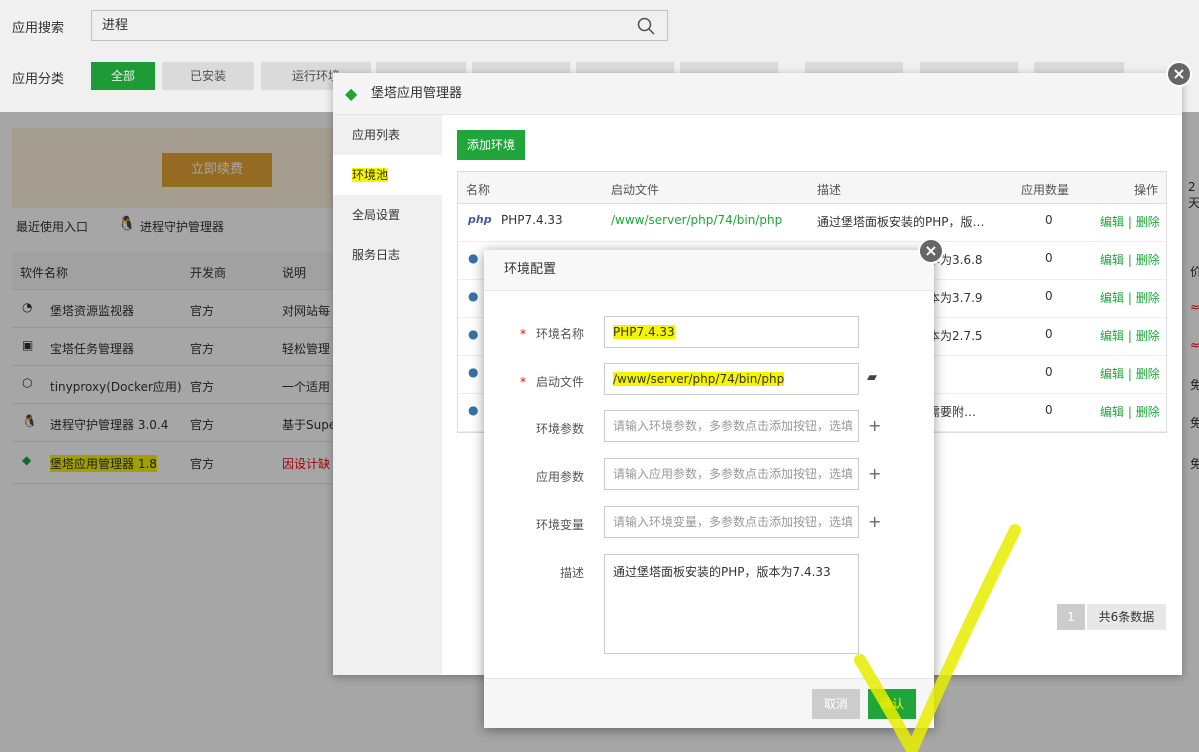 This screenshot has height=752, width=1199. What do you see at coordinates (417, 93) in the screenshot?
I see `dialog-title: 堡塔应用管理器` at bounding box center [417, 93].